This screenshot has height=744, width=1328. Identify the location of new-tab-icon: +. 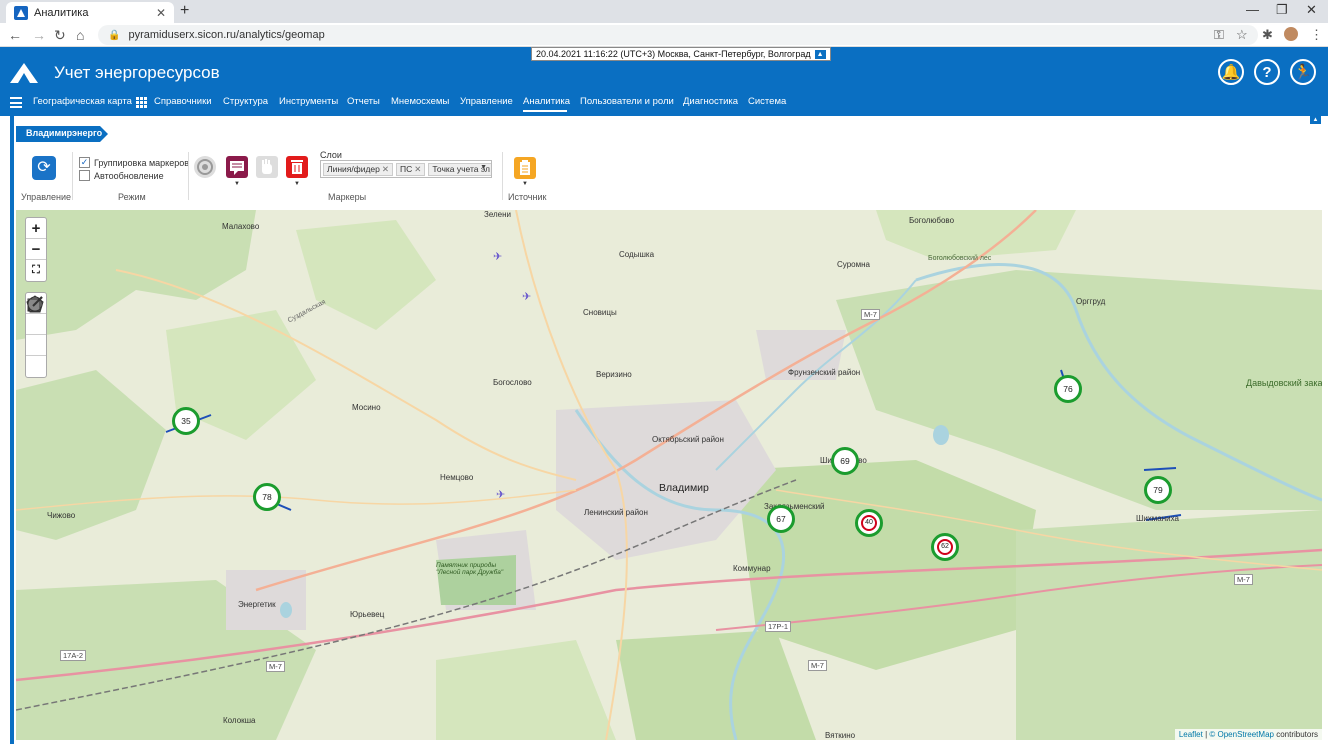
(184, 11).